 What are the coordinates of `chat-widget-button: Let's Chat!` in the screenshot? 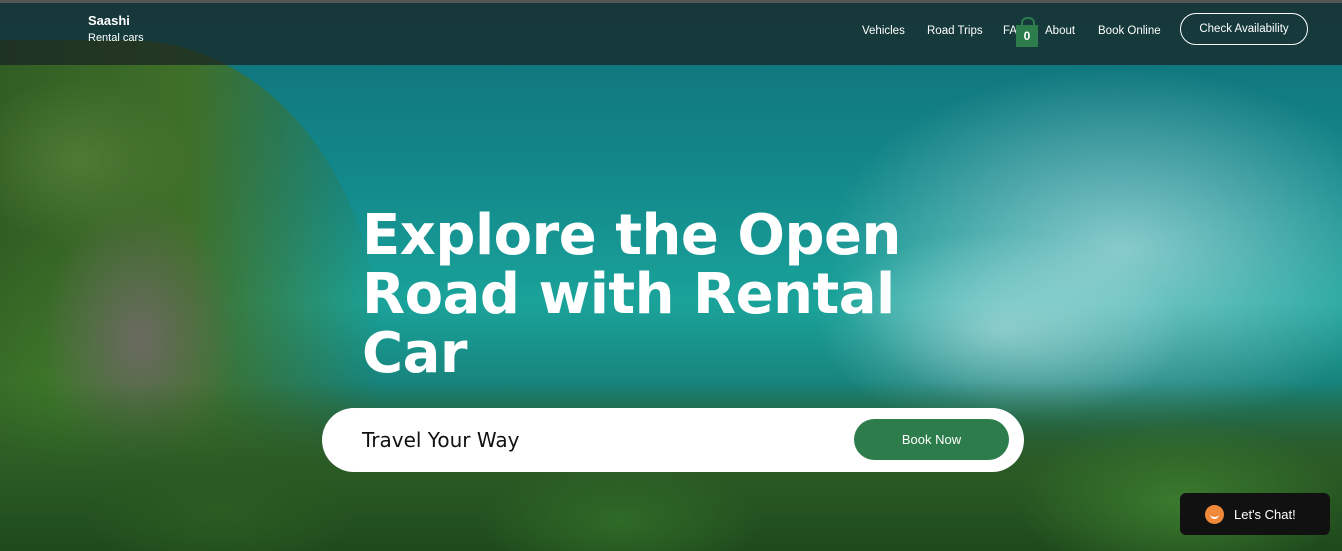 It's located at (1255, 514).